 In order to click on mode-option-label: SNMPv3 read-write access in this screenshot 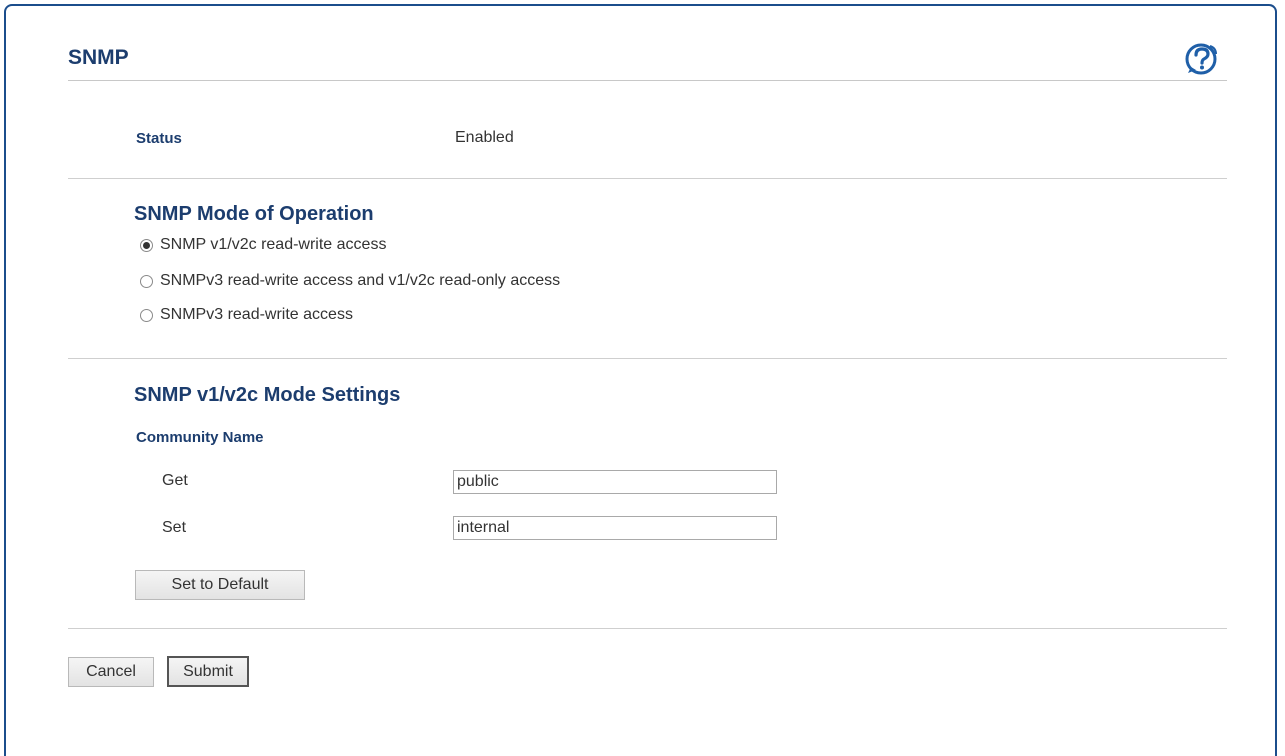, I will do `click(256, 314)`.